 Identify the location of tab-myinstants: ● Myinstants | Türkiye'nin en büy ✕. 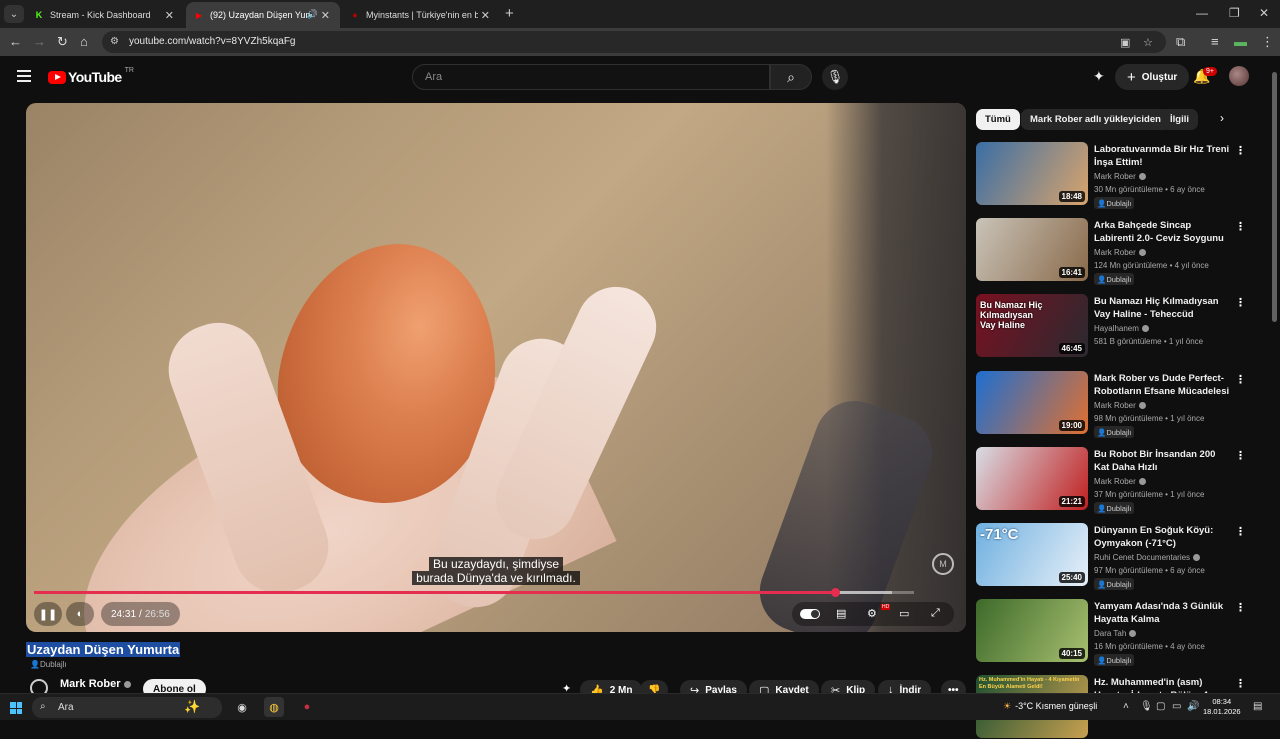
(421, 15).